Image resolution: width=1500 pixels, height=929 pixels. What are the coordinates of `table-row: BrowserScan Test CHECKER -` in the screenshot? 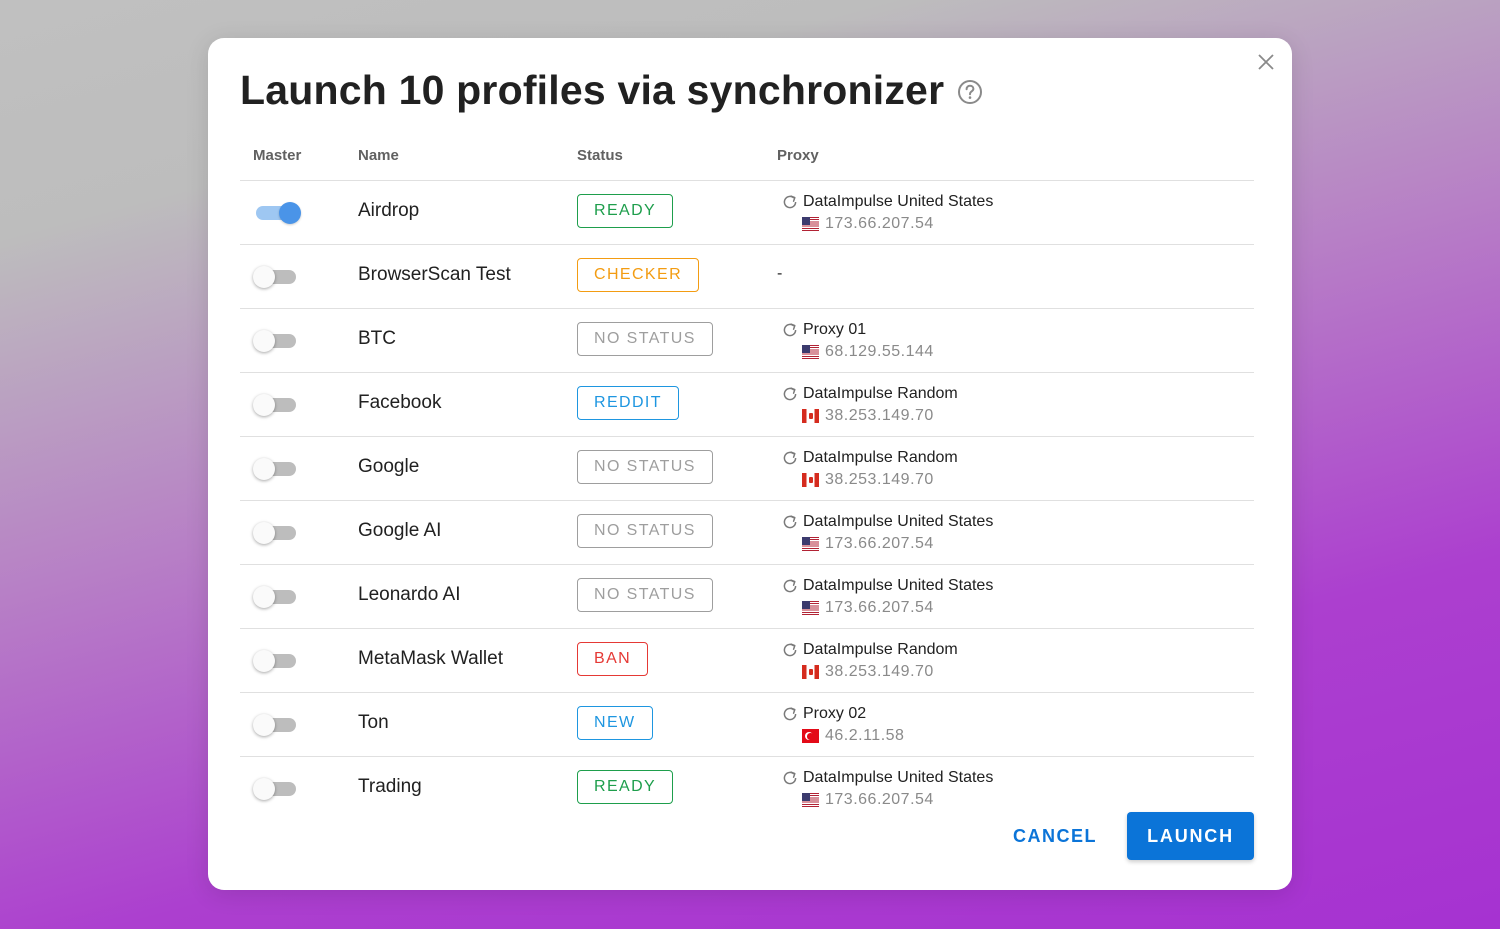 It's located at (747, 277).